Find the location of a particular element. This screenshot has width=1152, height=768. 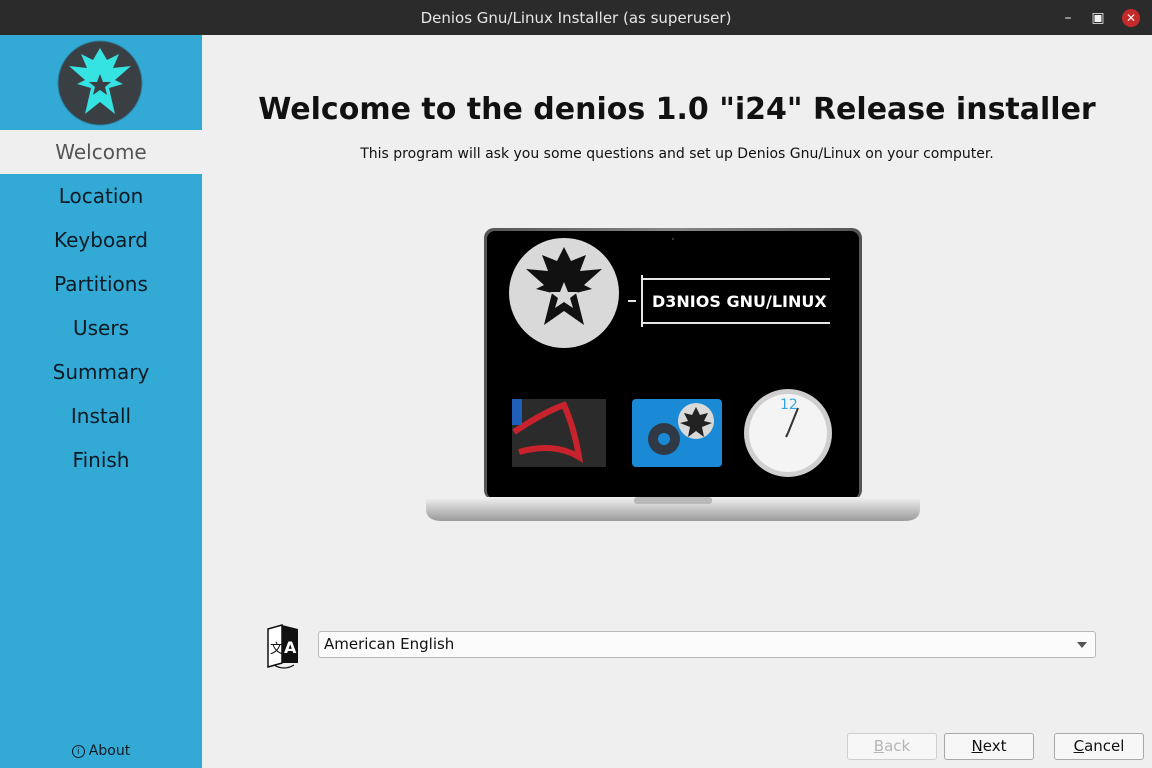

info-icon: i is located at coordinates (78, 751).